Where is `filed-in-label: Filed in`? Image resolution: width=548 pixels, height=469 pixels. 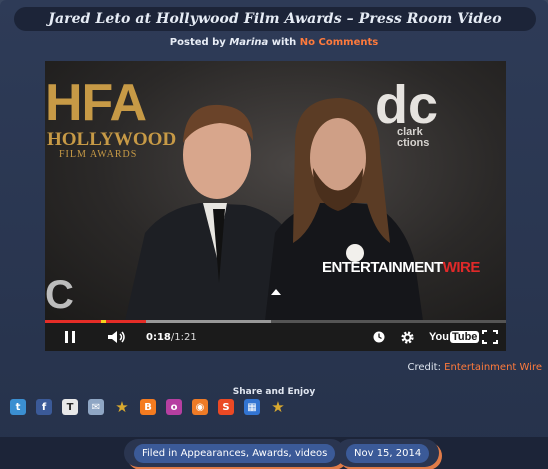
filed-in-label: Filed in is located at coordinates (160, 453).